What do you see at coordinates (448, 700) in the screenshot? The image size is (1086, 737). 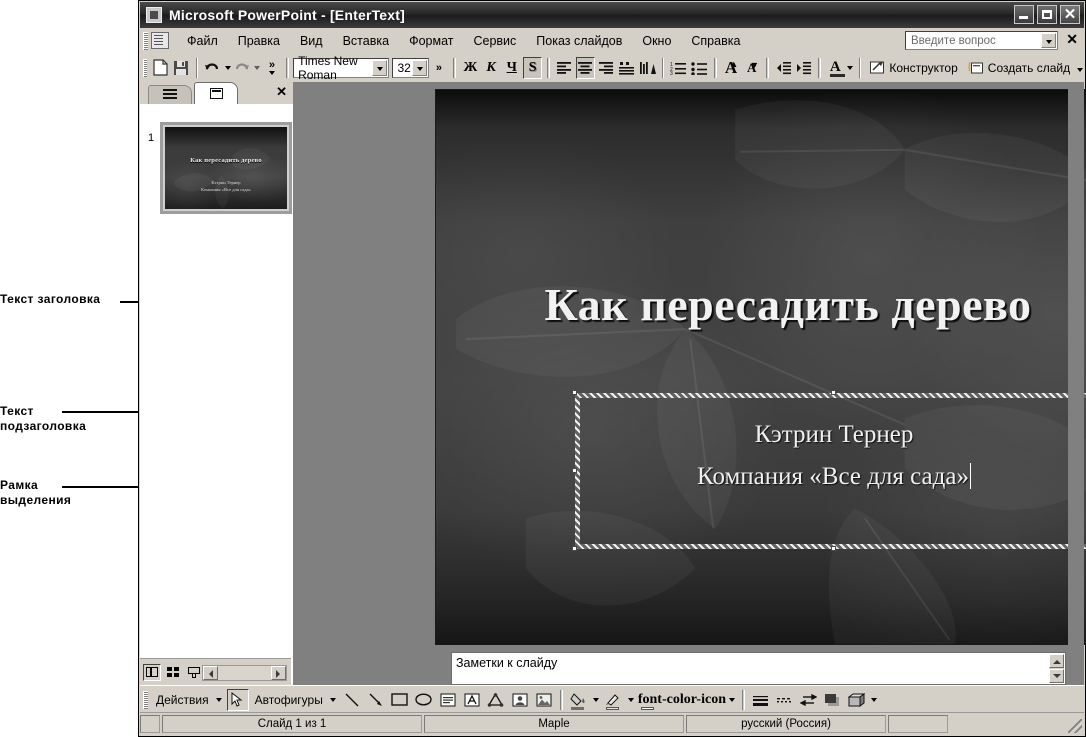 I see `textbox-button` at bounding box center [448, 700].